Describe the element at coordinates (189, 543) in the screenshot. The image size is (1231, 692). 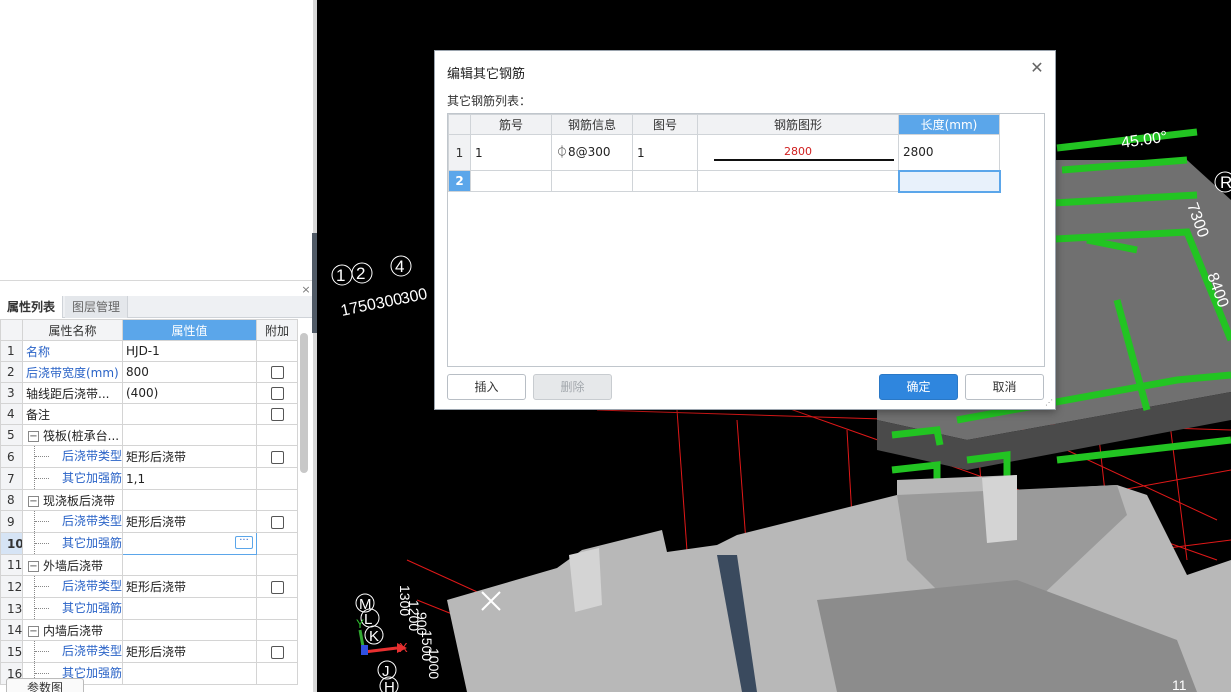
I see `property-value-editor: ···` at that location.